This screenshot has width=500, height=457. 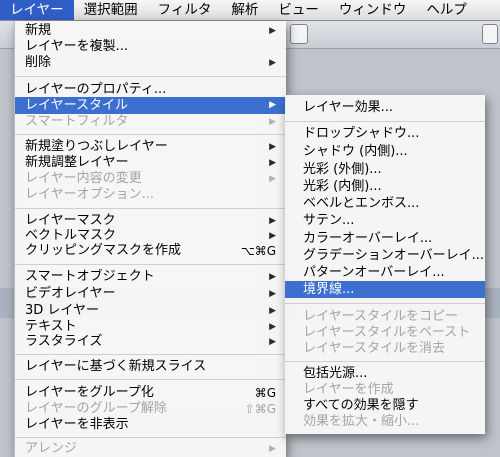 I want to click on shortcut-label: ⌘G, so click(x=265, y=393).